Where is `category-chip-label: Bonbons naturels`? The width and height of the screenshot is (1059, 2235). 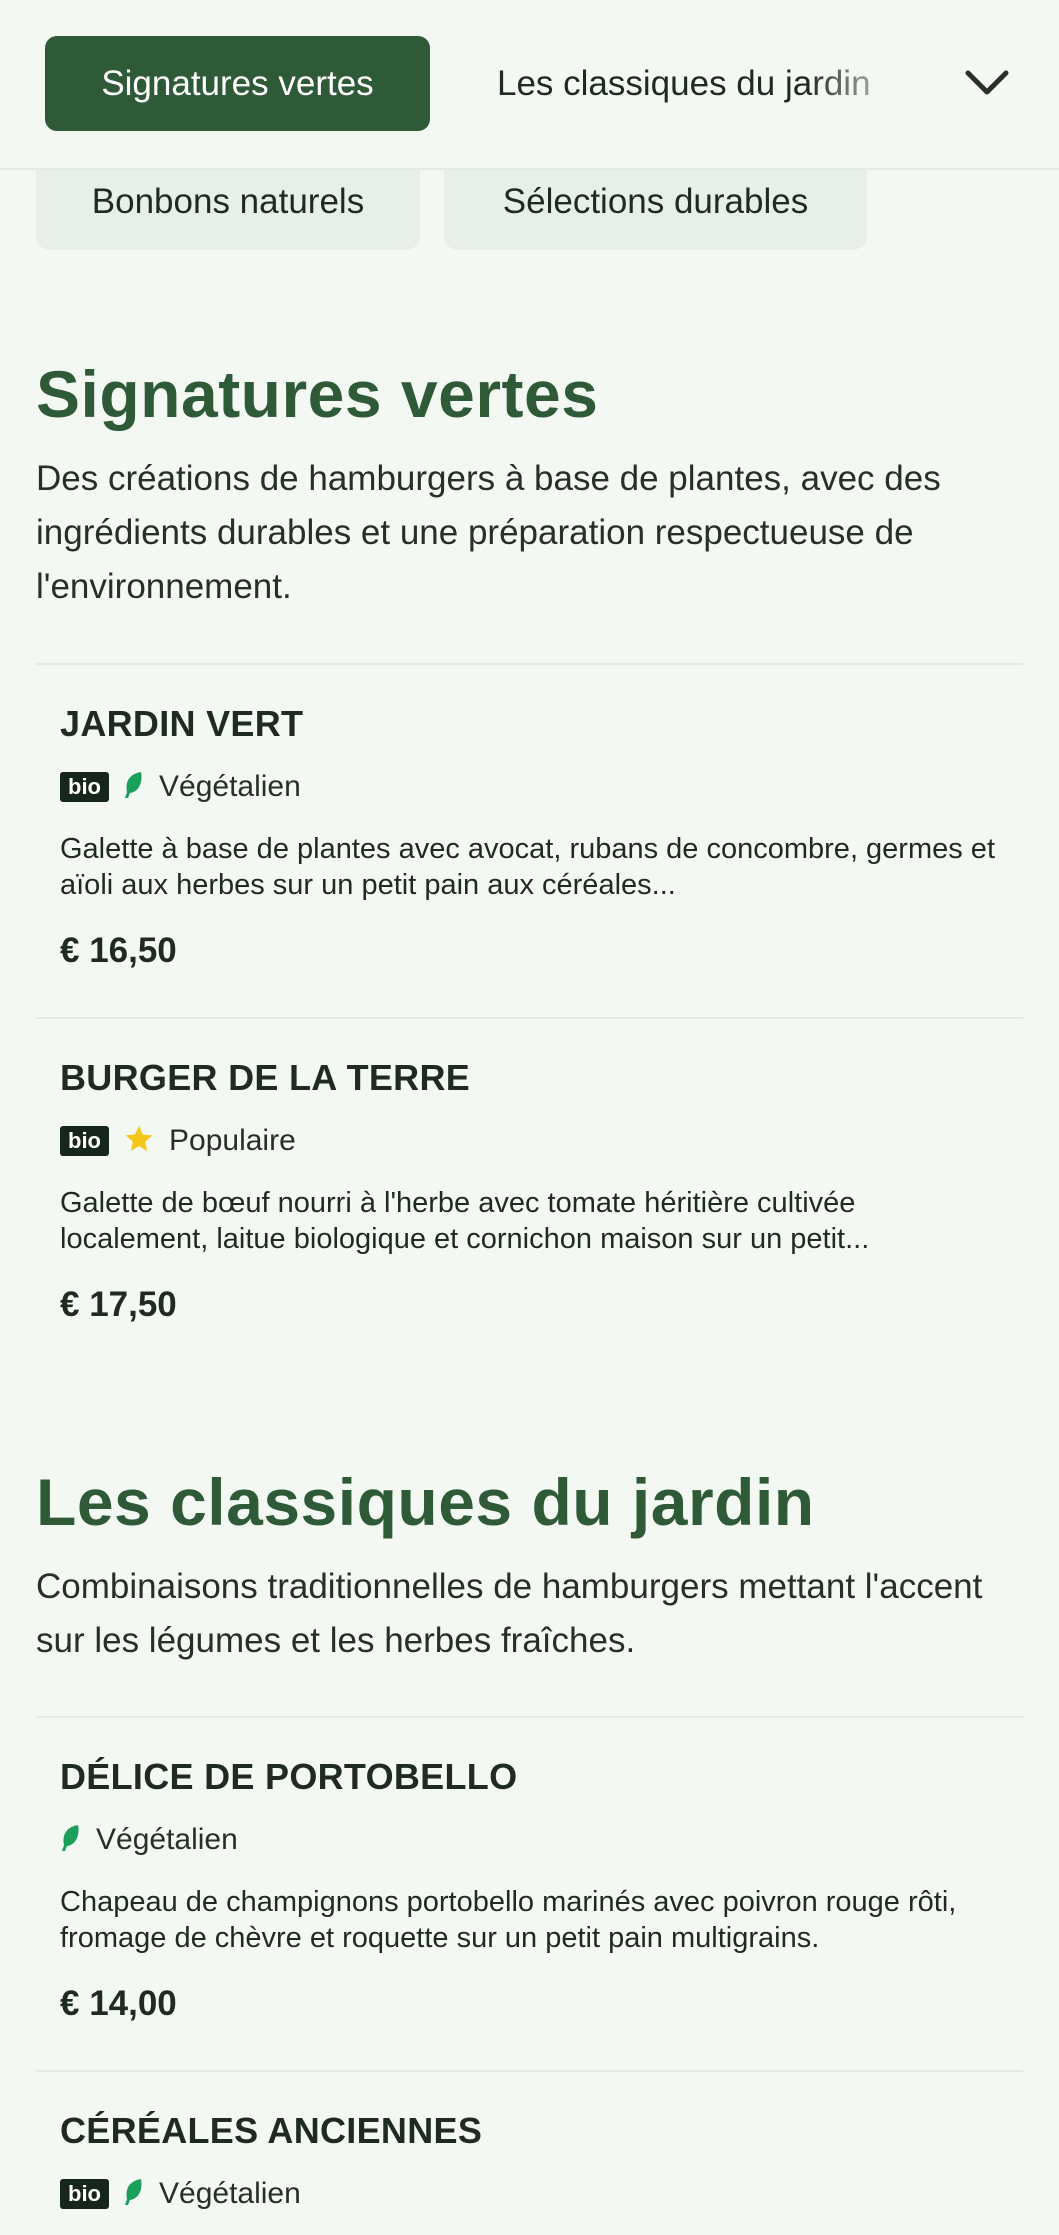
category-chip-label: Bonbons naturels is located at coordinates (228, 201).